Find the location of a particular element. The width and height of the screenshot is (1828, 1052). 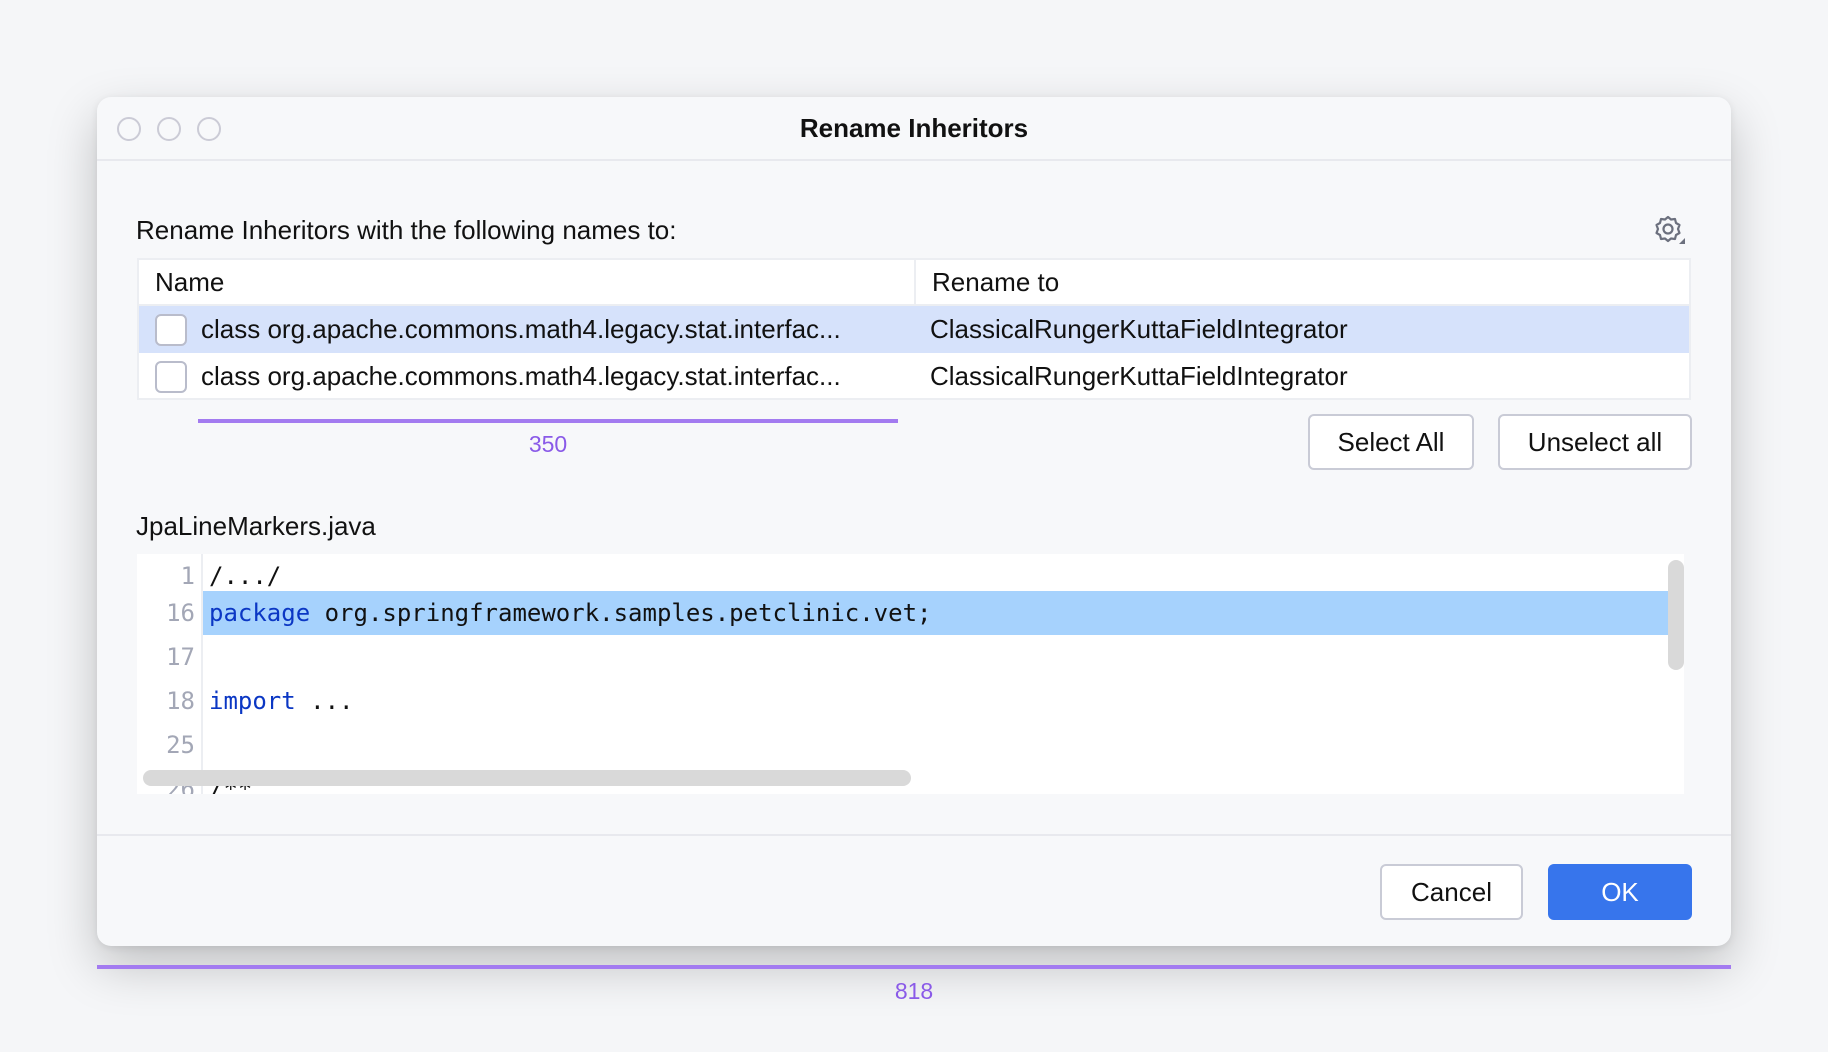

ok-button: OK is located at coordinates (1620, 892).